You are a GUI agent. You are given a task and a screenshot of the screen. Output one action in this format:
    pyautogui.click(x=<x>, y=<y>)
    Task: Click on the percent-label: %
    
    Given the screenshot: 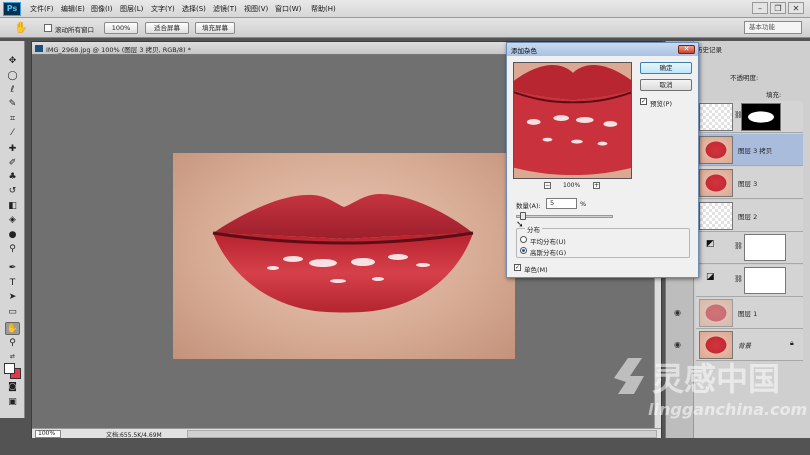 What is the action you would take?
    pyautogui.click(x=583, y=204)
    